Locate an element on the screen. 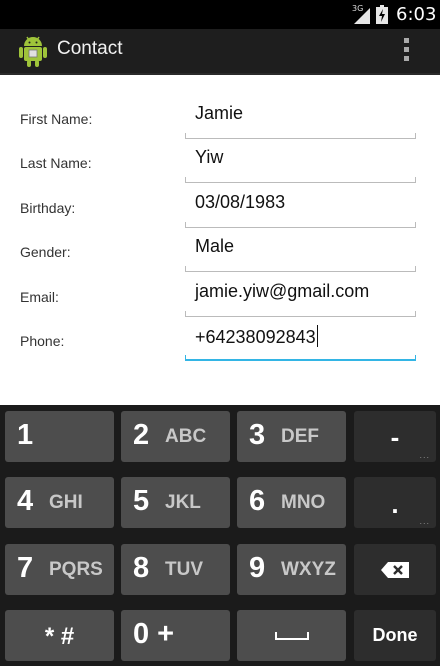 The image size is (440, 666). backspace-icon is located at coordinates (395, 570).